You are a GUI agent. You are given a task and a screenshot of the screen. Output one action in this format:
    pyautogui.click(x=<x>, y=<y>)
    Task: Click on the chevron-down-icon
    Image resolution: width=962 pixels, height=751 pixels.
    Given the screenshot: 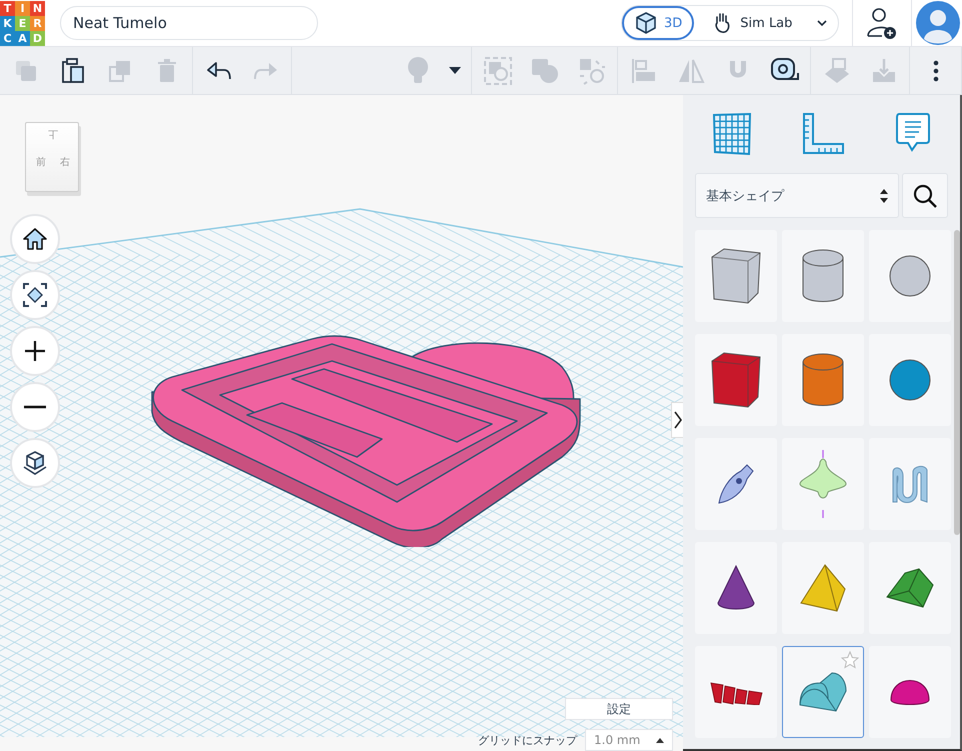 What is the action you would take?
    pyautogui.click(x=822, y=23)
    